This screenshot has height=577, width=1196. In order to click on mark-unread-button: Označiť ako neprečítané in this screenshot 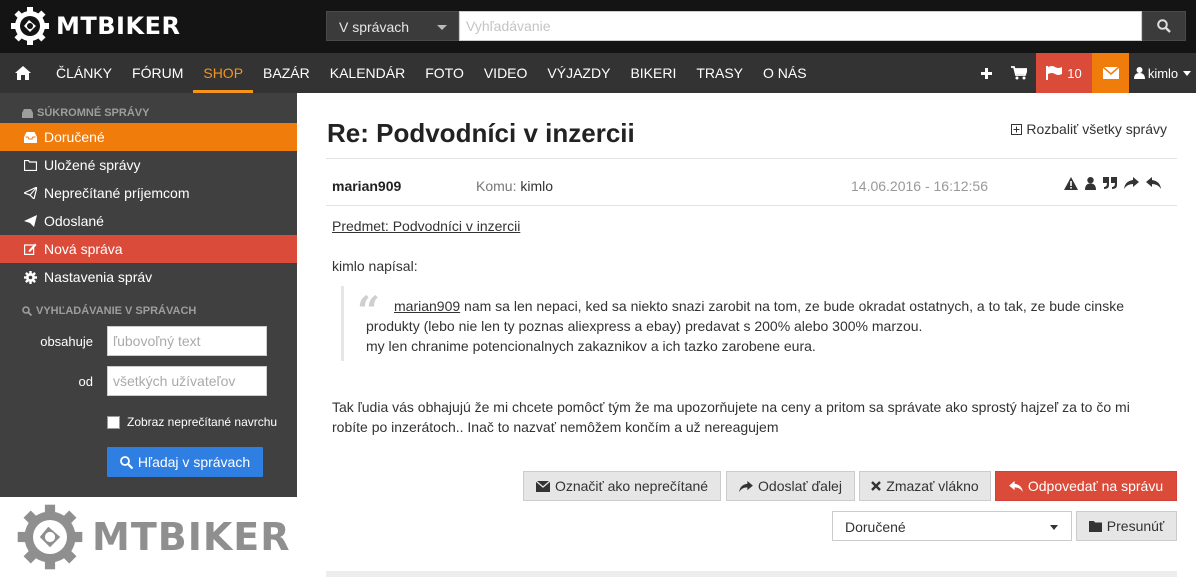, I will do `click(622, 486)`.